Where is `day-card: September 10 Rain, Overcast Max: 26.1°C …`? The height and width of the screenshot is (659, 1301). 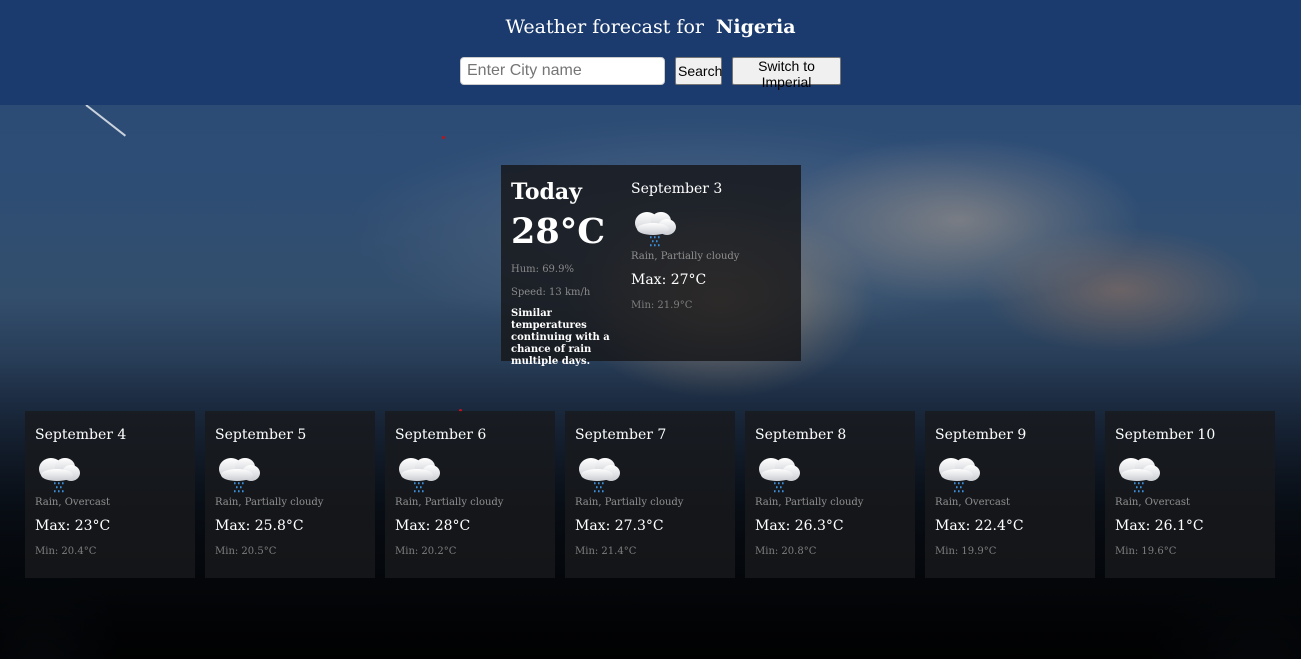
day-card: September 10 Rain, Overcast Max: 26.1°C … is located at coordinates (1190, 494).